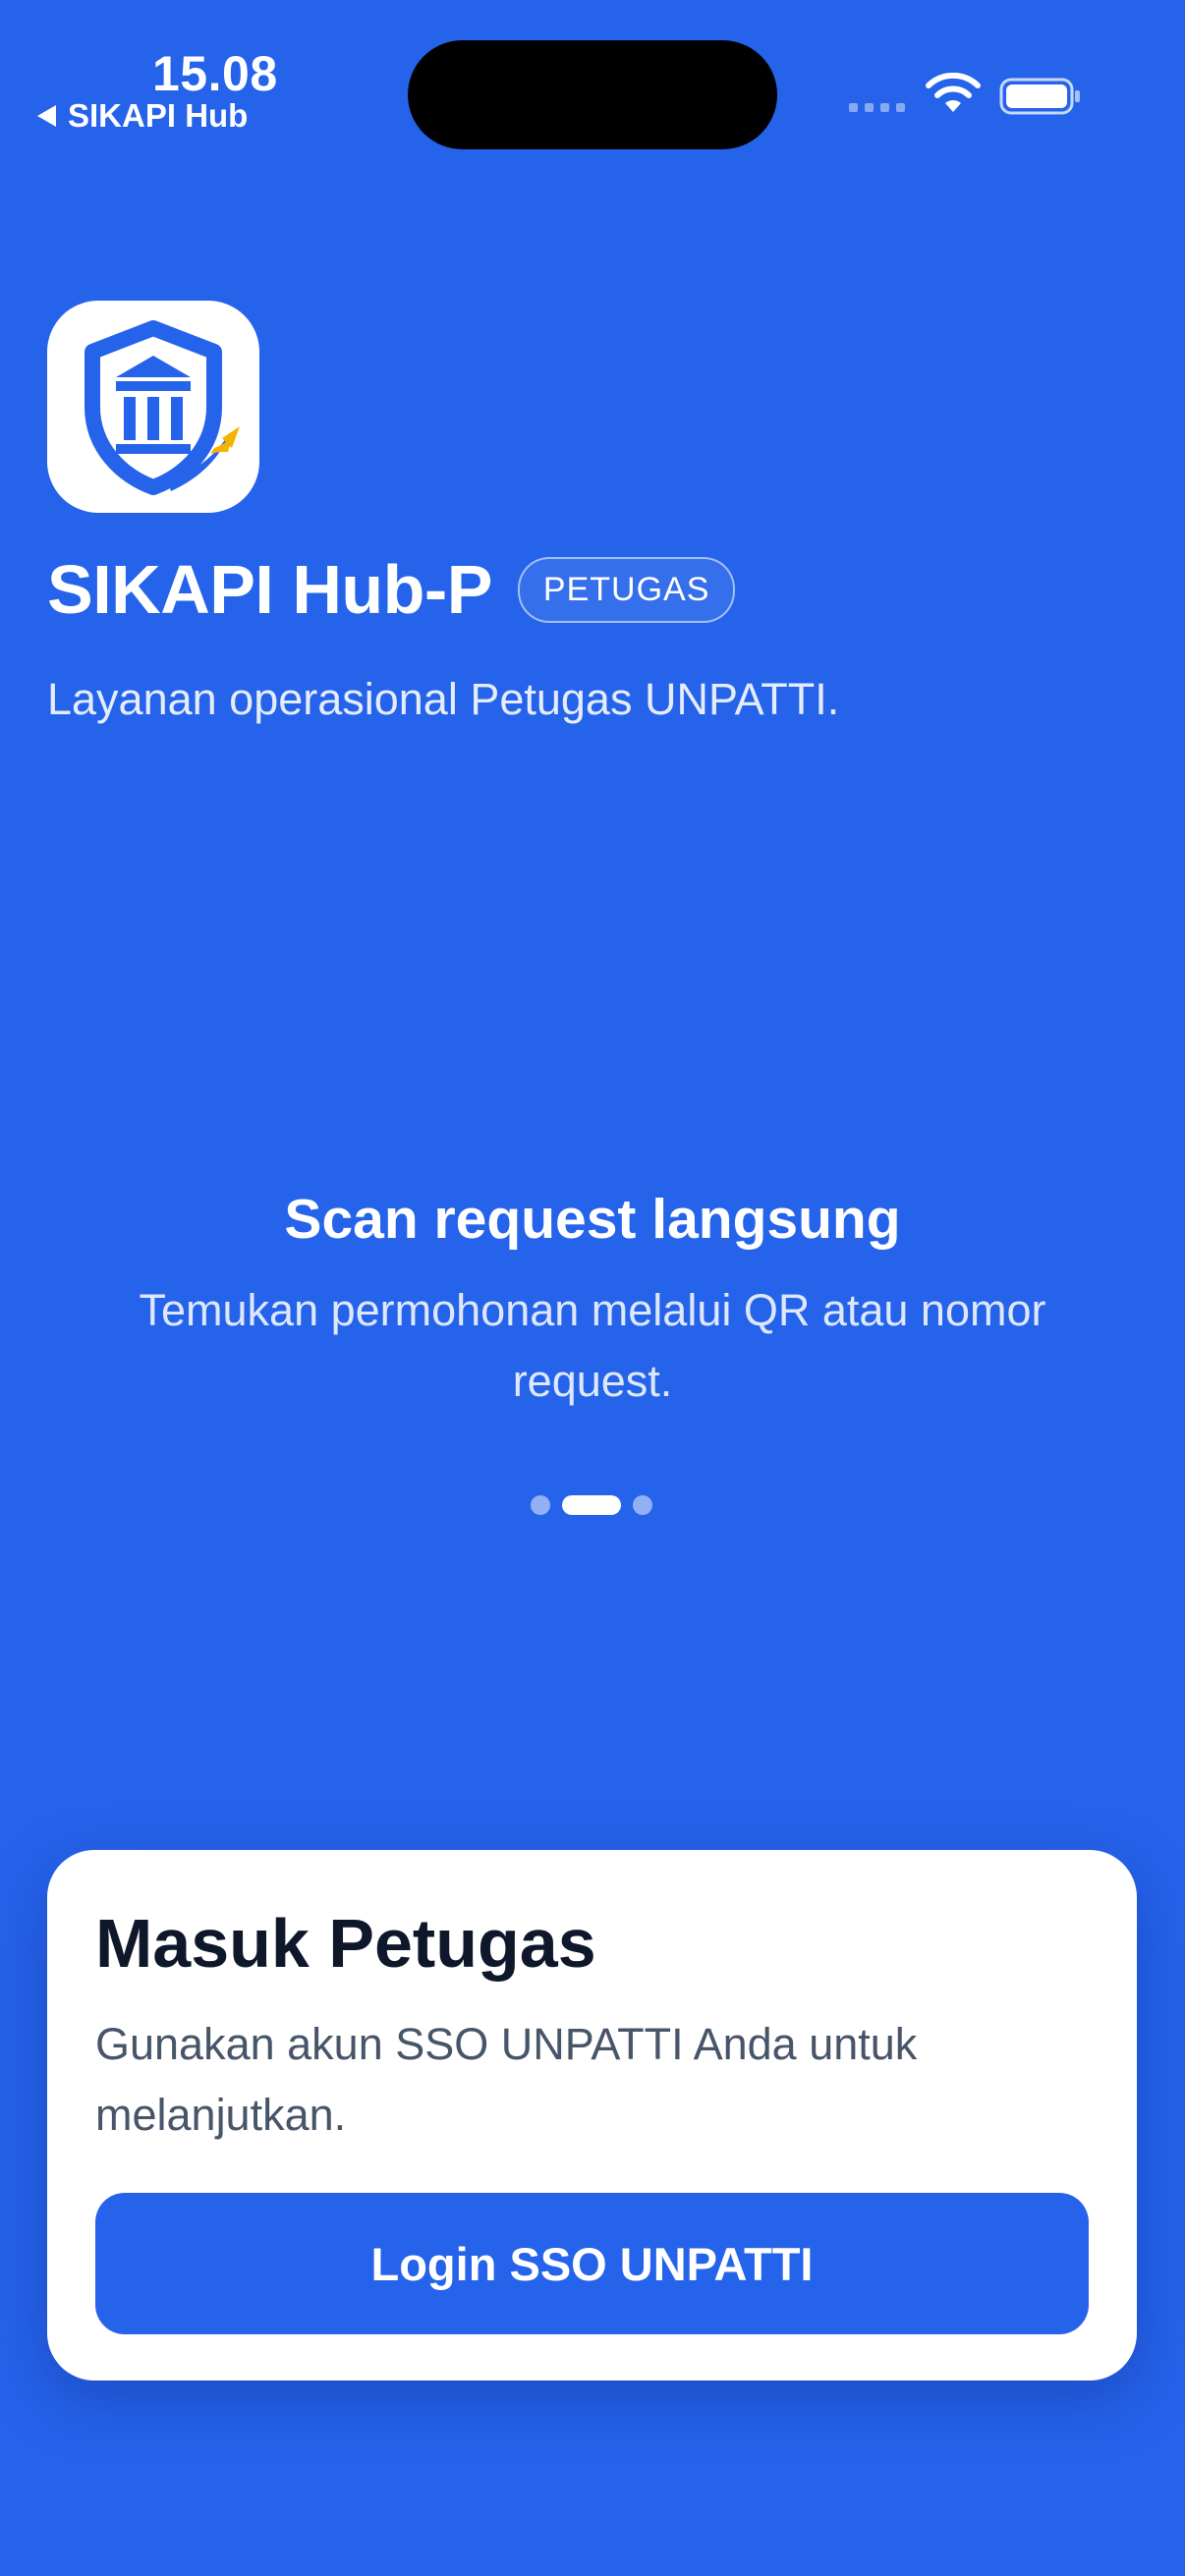 Image resolution: width=1185 pixels, height=2576 pixels. What do you see at coordinates (592, 2263) in the screenshot?
I see `login-sso-button: Login SSO UNPATTI` at bounding box center [592, 2263].